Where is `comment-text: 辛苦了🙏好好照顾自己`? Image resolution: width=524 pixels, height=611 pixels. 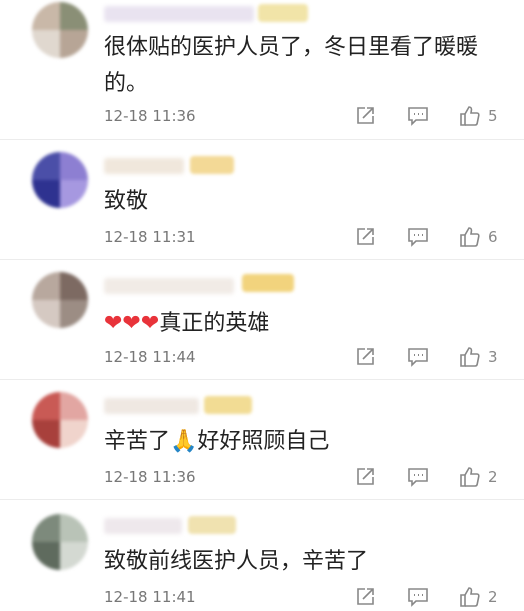
comment-text: 辛苦了🙏好好照顾自己 is located at coordinates (217, 441).